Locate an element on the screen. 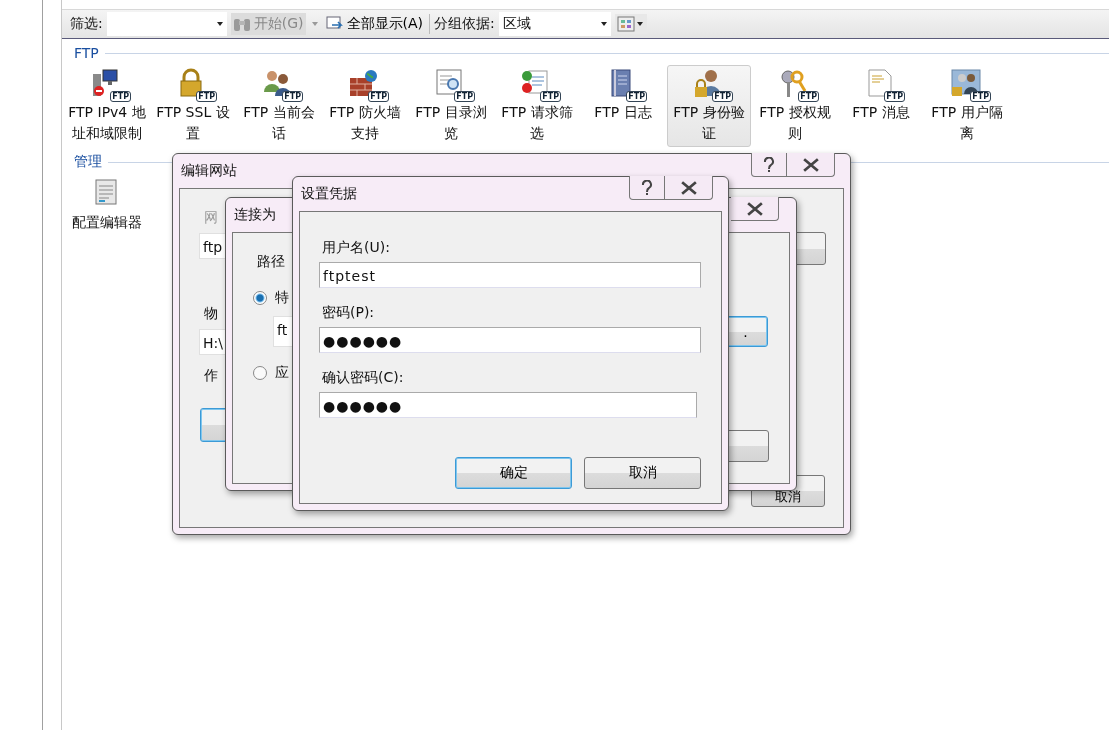  field-label: 用户名(U): is located at coordinates (356, 247).